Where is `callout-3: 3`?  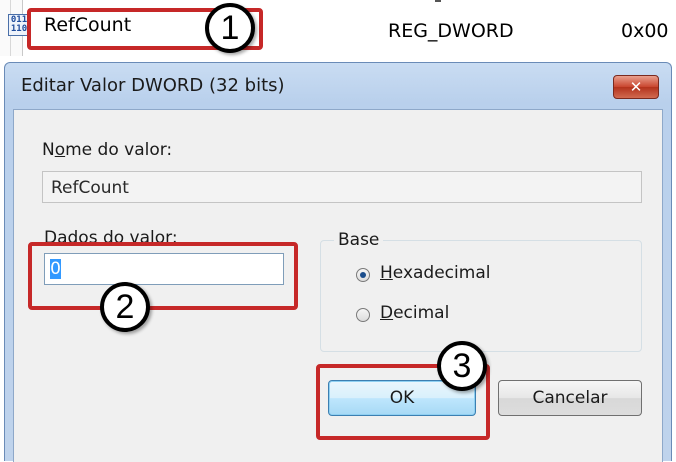 callout-3: 3 is located at coordinates (462, 366).